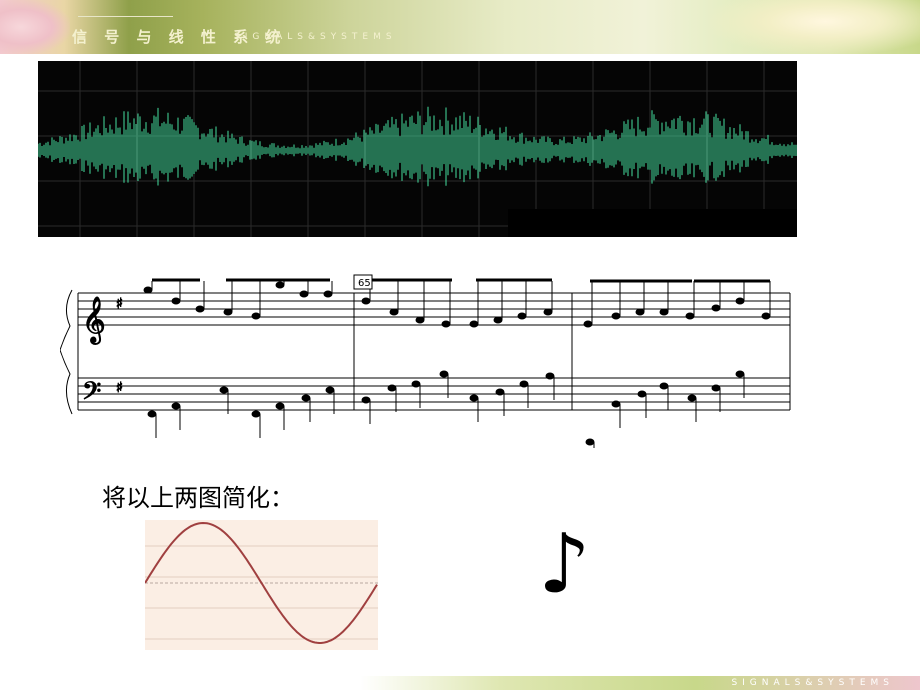 The width and height of the screenshot is (920, 690). I want to click on header-banner: 信 号 与 线 性 系 统 SIGNALS&SYSTEMS, so click(460, 27).